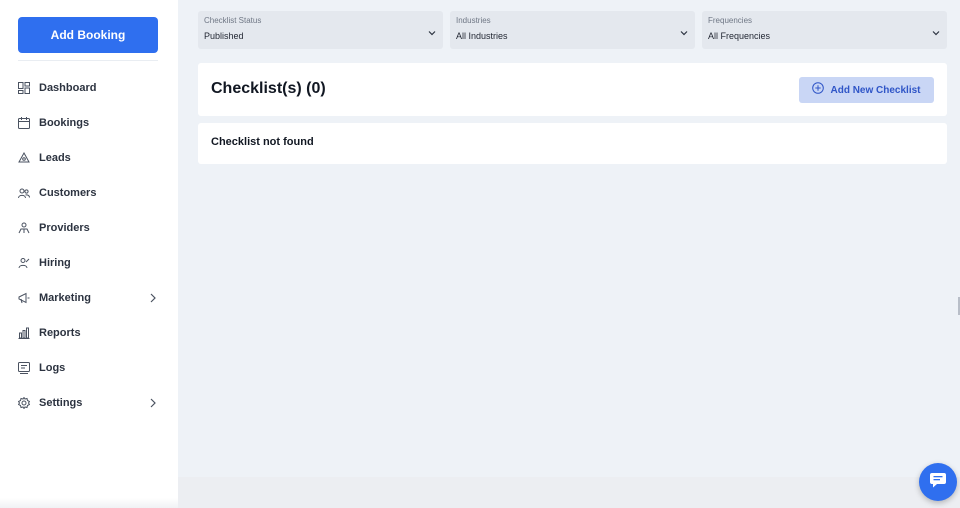 The image size is (960, 508). What do you see at coordinates (24, 157) in the screenshot?
I see `leads-icon` at bounding box center [24, 157].